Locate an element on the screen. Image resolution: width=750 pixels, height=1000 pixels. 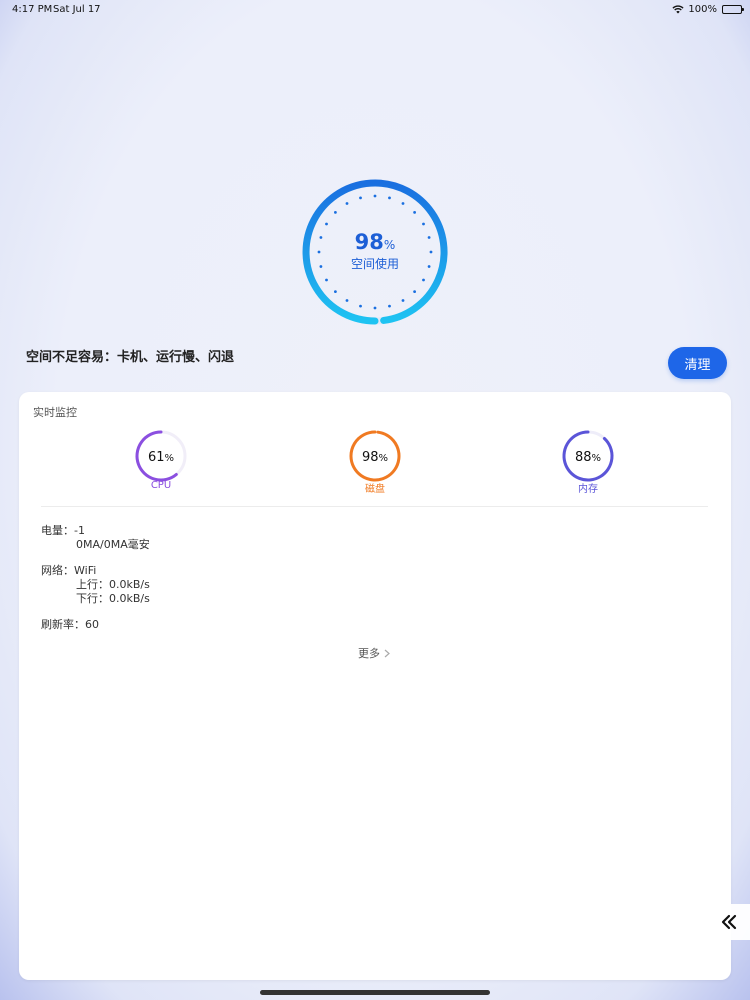
divider is located at coordinates (374, 506).